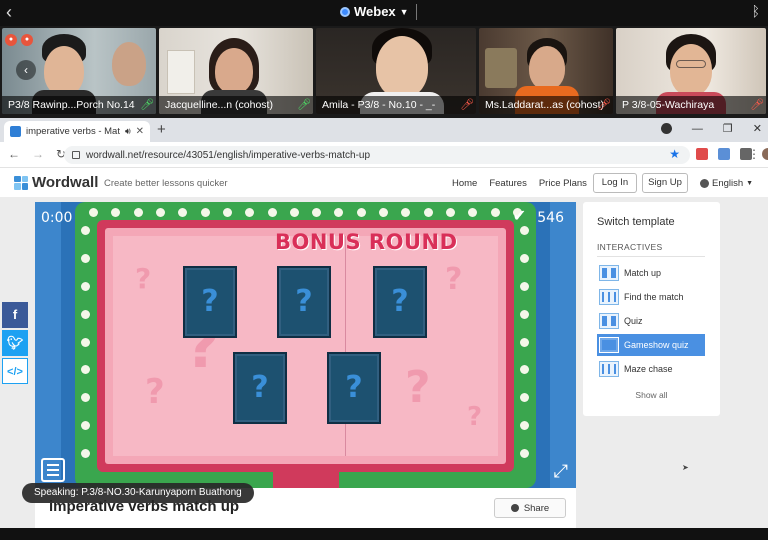  What do you see at coordinates (651, 345) in the screenshot?
I see `template-gameshow-quiz: Gameshow quiz` at bounding box center [651, 345].